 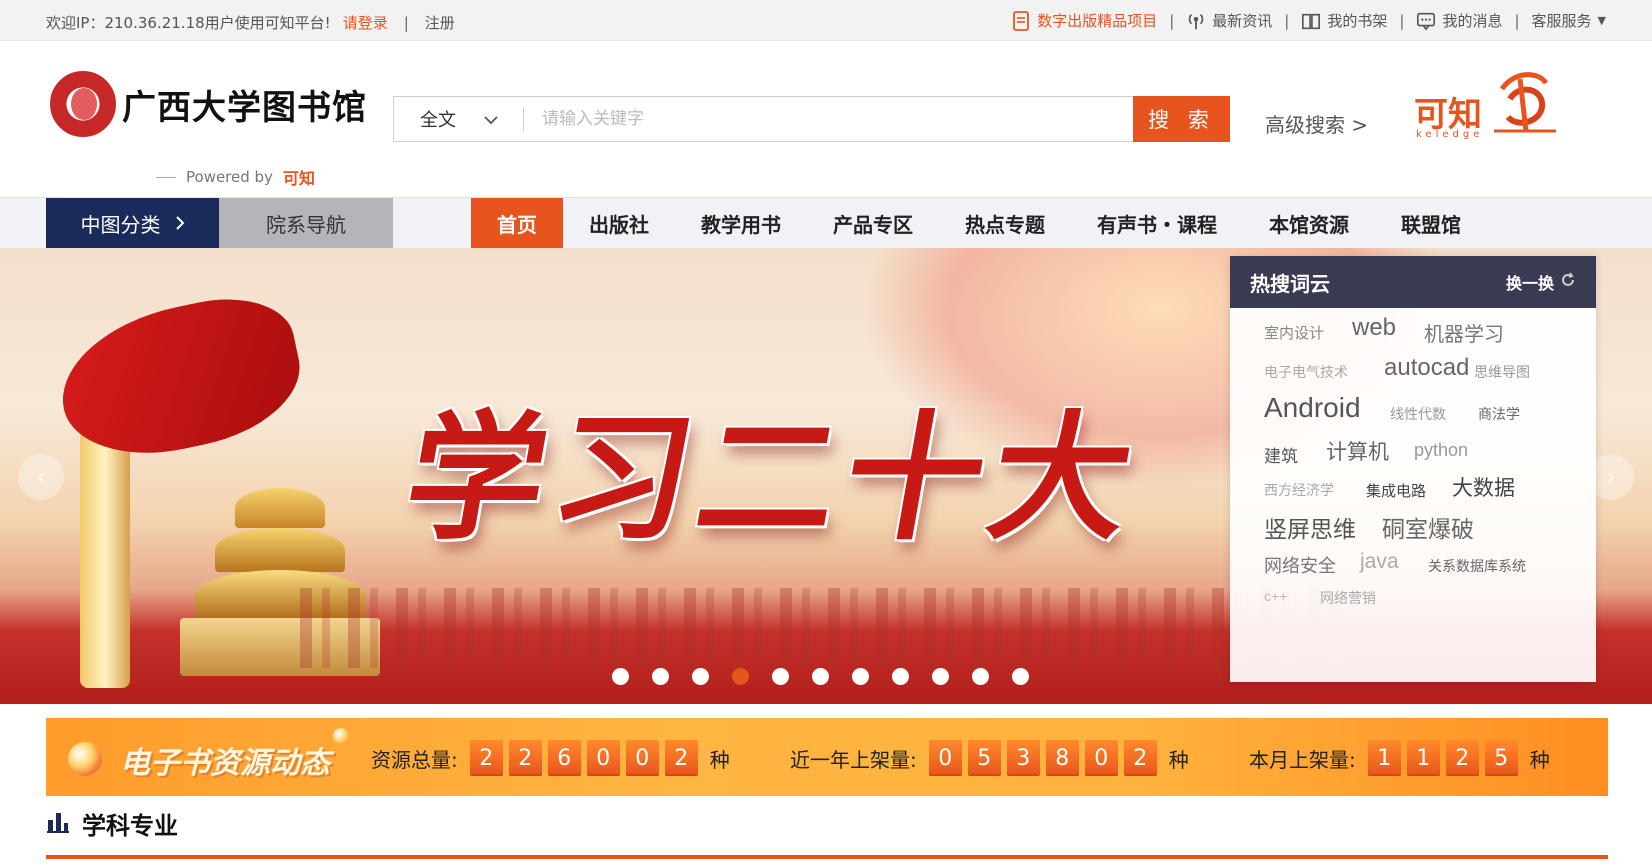 What do you see at coordinates (250, 22) in the screenshot?
I see `welcome-area: 欢迎IP：210.36.21.18用户使用可知平台! 请登录 | 注册` at bounding box center [250, 22].